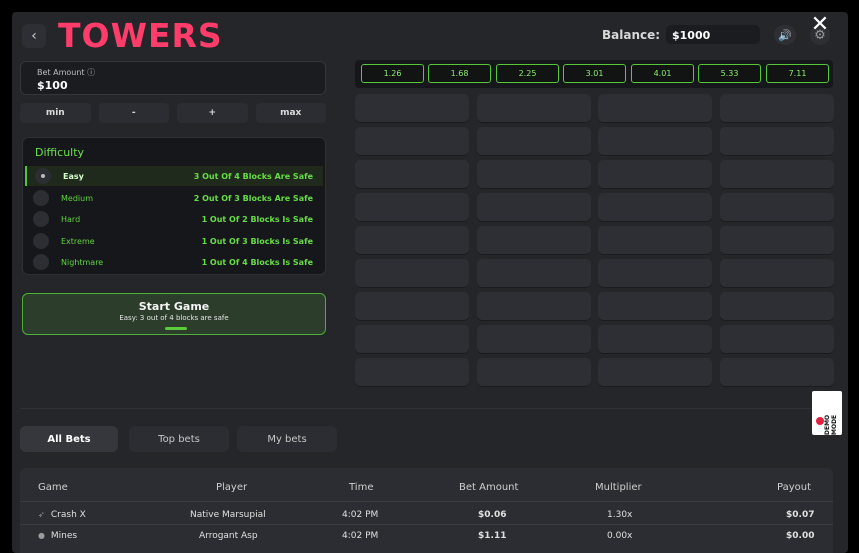  I want to click on game-cell: ➶ Crash X, so click(62, 515).